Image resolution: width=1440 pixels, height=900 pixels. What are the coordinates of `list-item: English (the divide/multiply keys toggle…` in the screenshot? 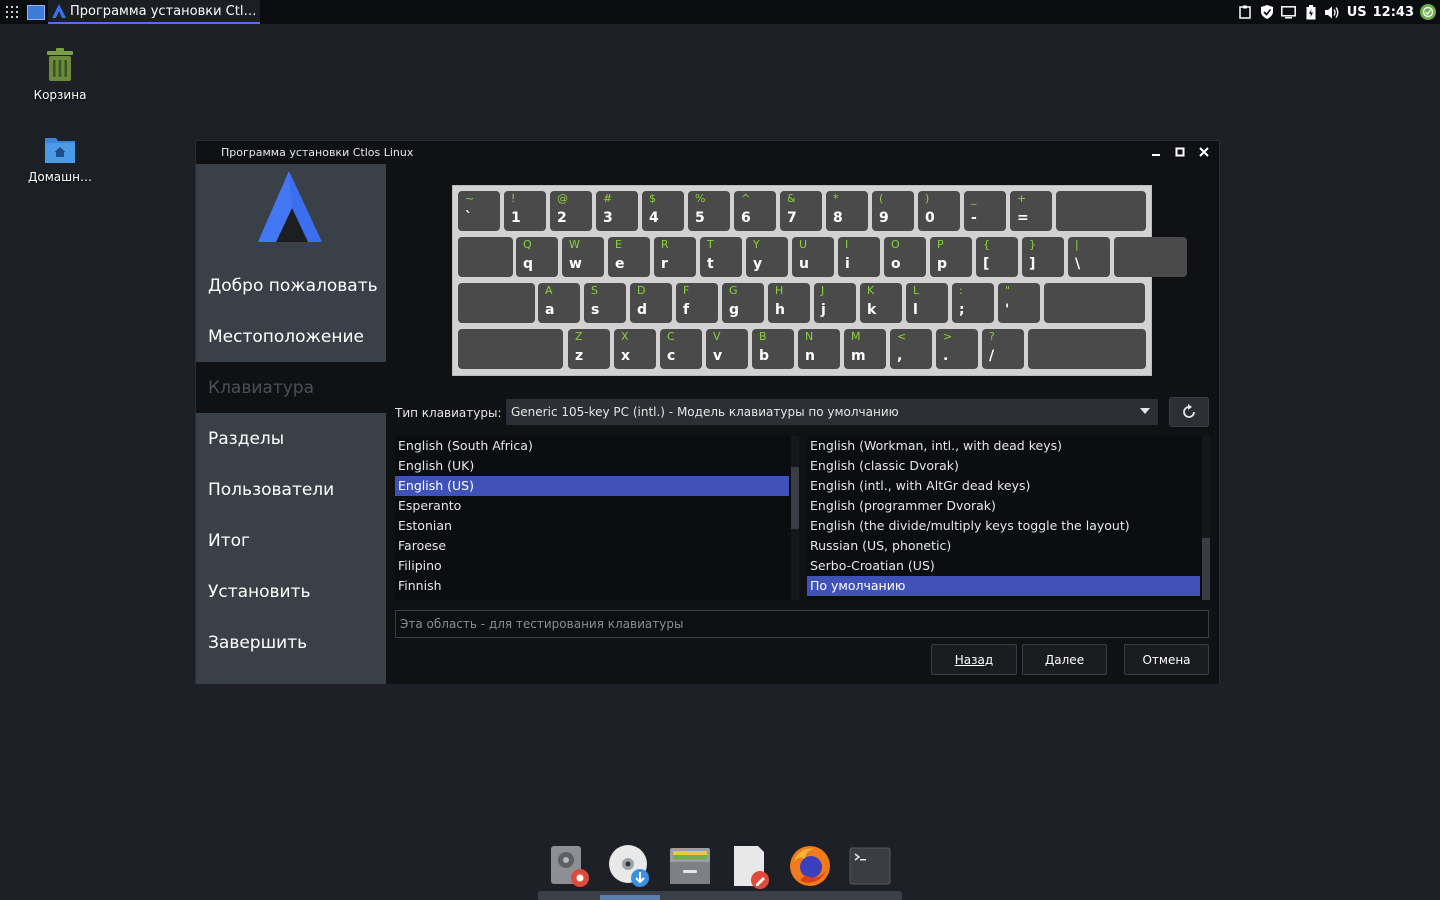 It's located at (1003, 526).